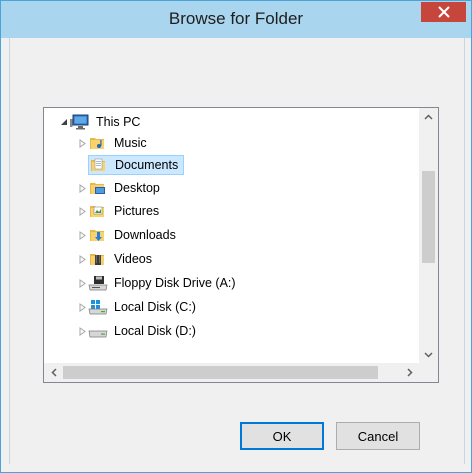 The width and height of the screenshot is (472, 473). Describe the element at coordinates (98, 235) in the screenshot. I see `downloads-folder-icon` at that location.